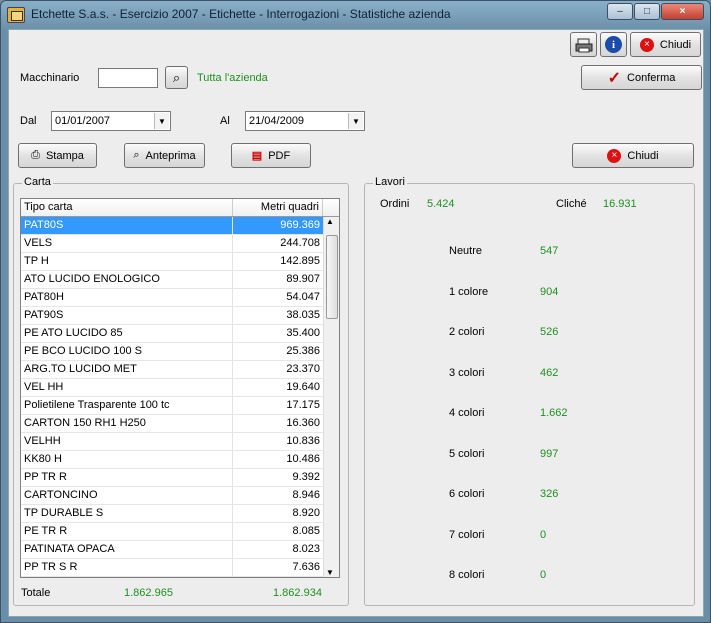 Image resolution: width=711 pixels, height=623 pixels. What do you see at coordinates (330, 572) in the screenshot?
I see `scroll-down-icon: ▼` at bounding box center [330, 572].